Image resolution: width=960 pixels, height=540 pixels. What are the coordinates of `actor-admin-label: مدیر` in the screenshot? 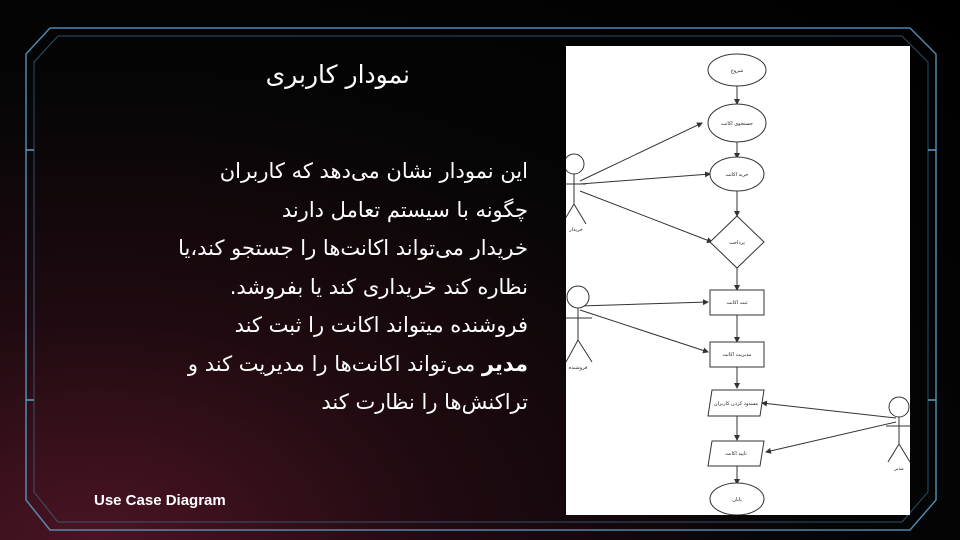 It's located at (898, 469).